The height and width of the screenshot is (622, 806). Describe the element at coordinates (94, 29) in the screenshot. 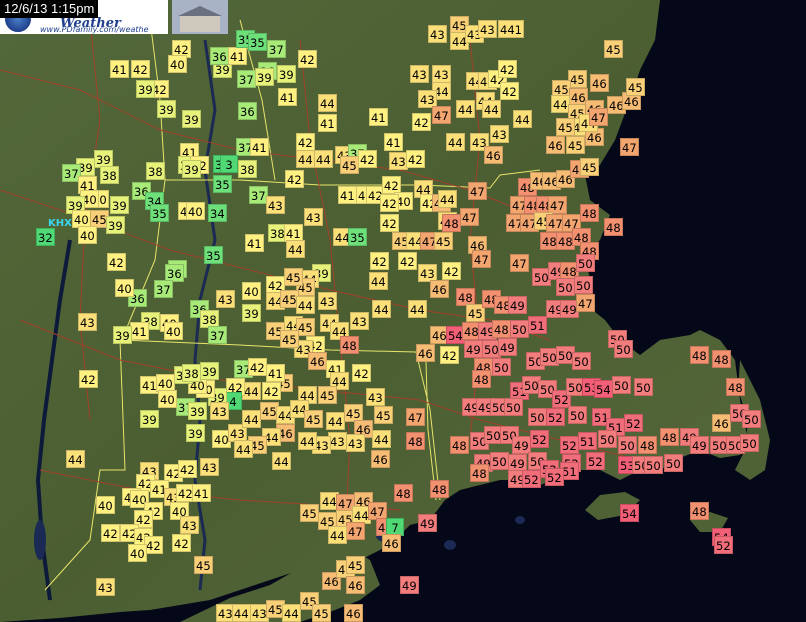

I see `brand-url: www.PDfamily.com/weathe` at that location.